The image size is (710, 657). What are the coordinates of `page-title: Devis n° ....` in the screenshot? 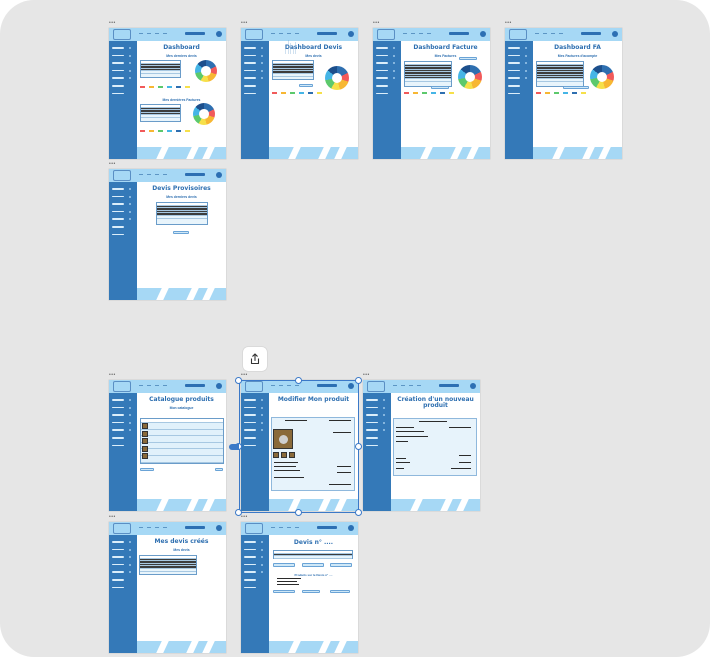 It's located at (313, 542).